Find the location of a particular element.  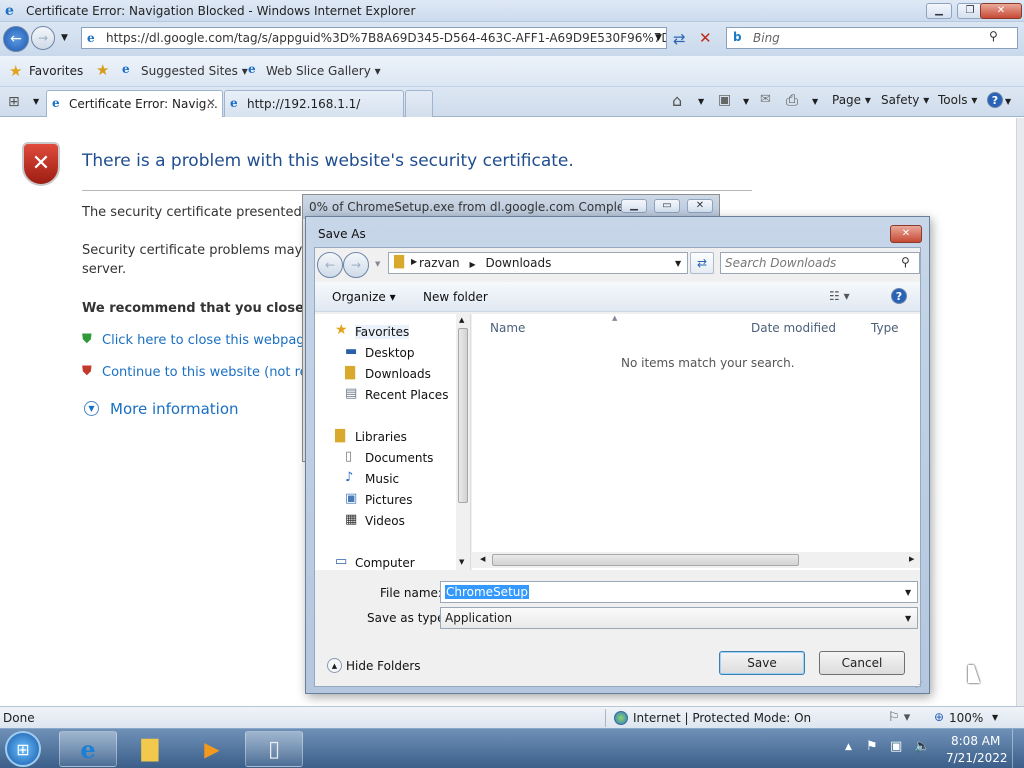

close-webpage-link: Click here to close this webpage. is located at coordinates (209, 340).